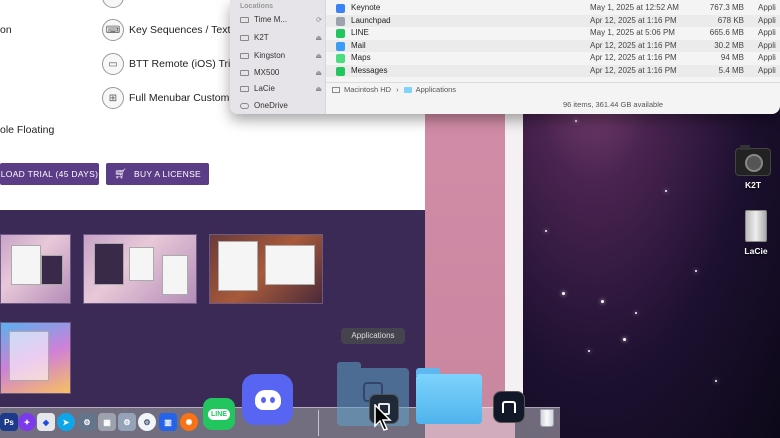 The image size is (780, 438). I want to click on desktop-icon-k2t: K2T, so click(753, 167).